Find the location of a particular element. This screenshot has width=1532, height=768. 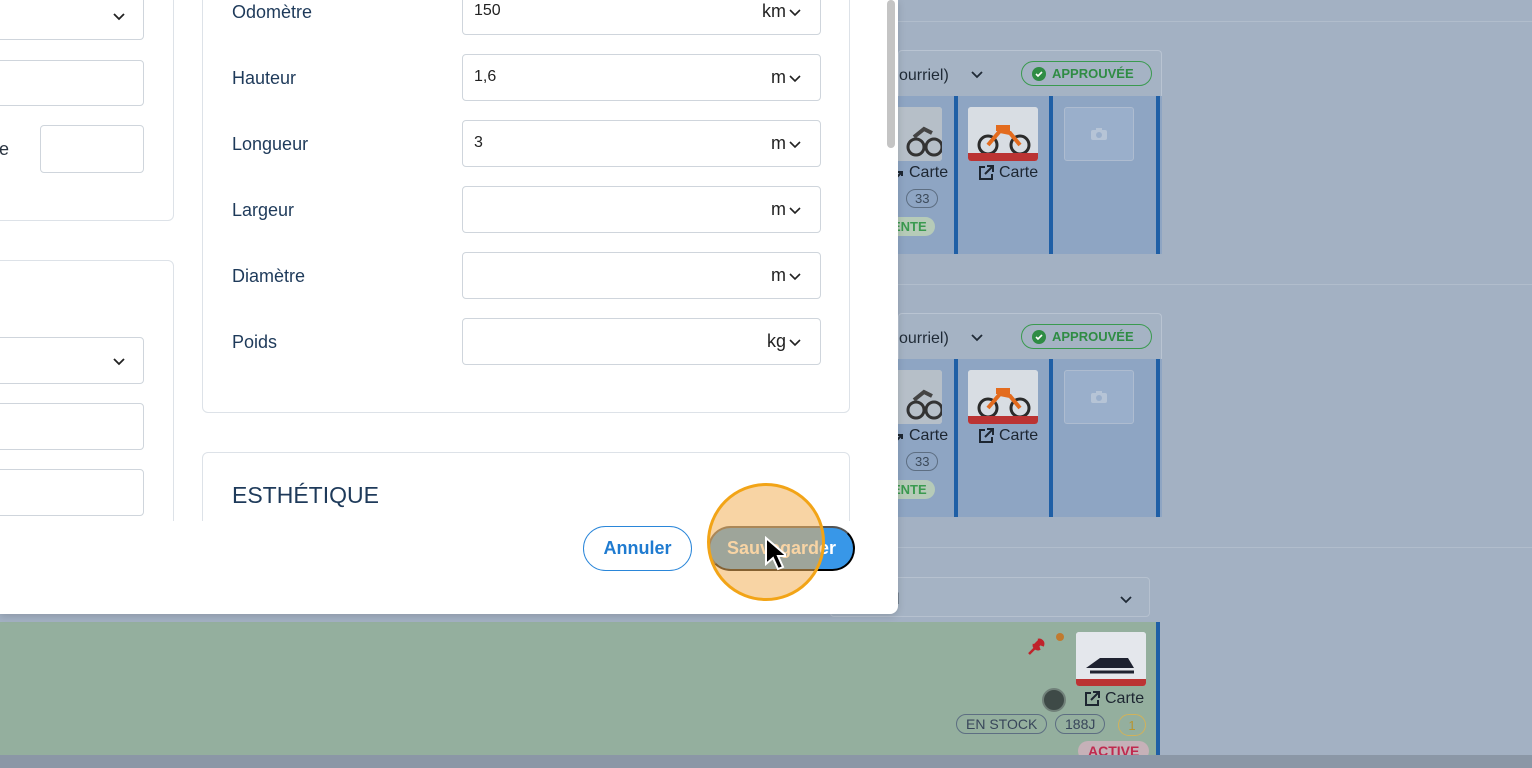

odometer-label: Odomètre is located at coordinates (272, 12).